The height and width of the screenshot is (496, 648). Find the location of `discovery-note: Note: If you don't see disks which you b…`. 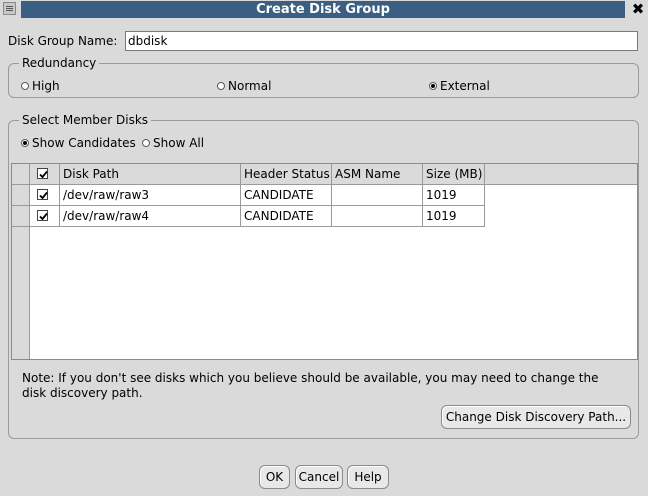

discovery-note: Note: If you don't see disks which you b… is located at coordinates (310, 385).